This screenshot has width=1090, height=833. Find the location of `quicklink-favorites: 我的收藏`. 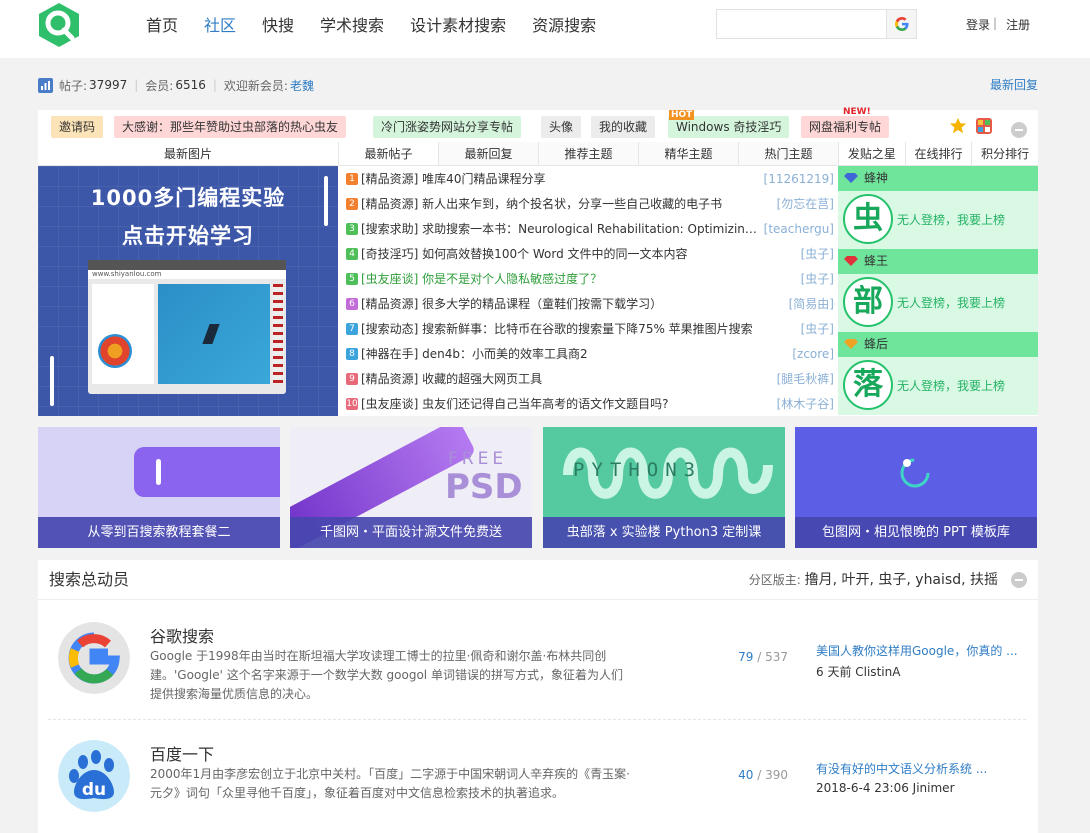

quicklink-favorites: 我的收藏 is located at coordinates (623, 127).